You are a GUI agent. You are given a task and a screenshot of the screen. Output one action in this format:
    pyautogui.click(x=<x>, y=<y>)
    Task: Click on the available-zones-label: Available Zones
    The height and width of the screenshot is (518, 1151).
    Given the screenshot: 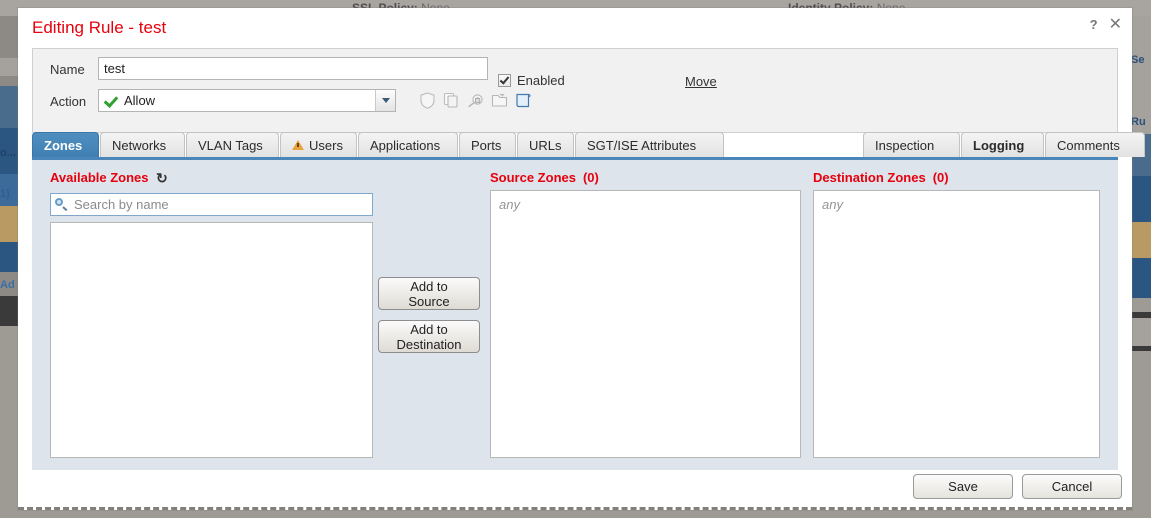 What is the action you would take?
    pyautogui.click(x=99, y=177)
    